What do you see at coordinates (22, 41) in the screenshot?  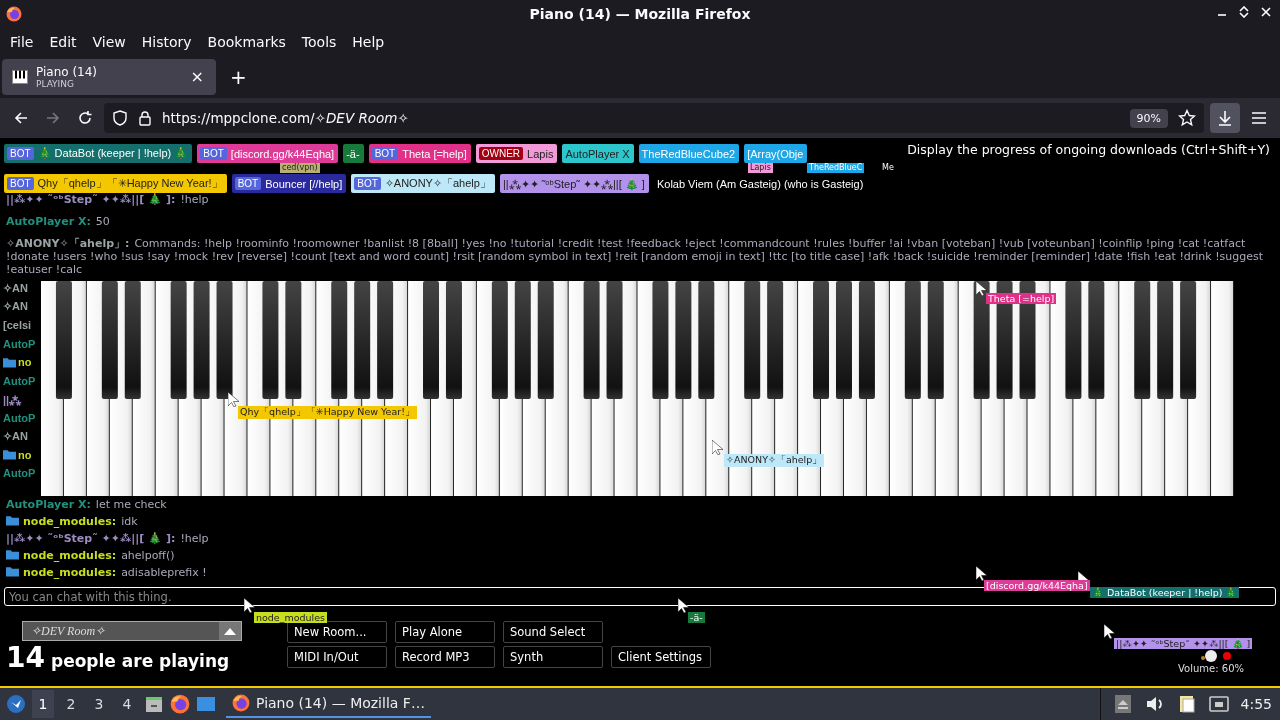 I see `menu-item: File` at bounding box center [22, 41].